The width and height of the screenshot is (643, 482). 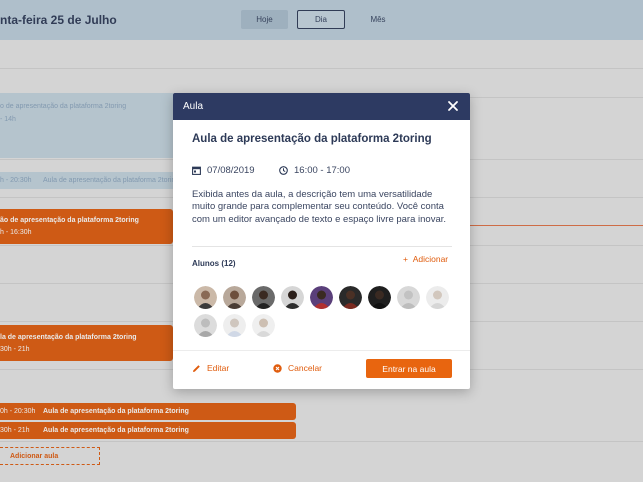 I want to click on date-value: 07/08/2019, so click(x=231, y=170).